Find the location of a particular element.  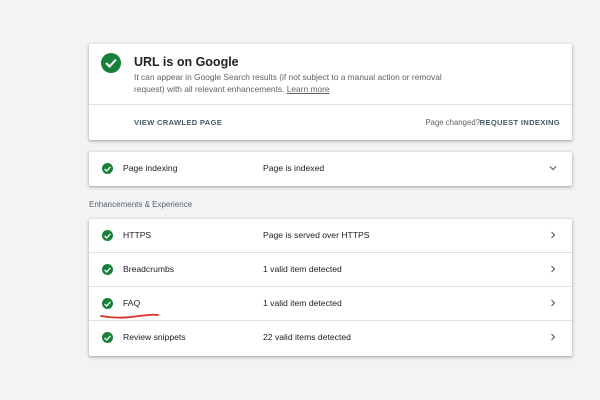

status-title: URL is on Google is located at coordinates (186, 62).